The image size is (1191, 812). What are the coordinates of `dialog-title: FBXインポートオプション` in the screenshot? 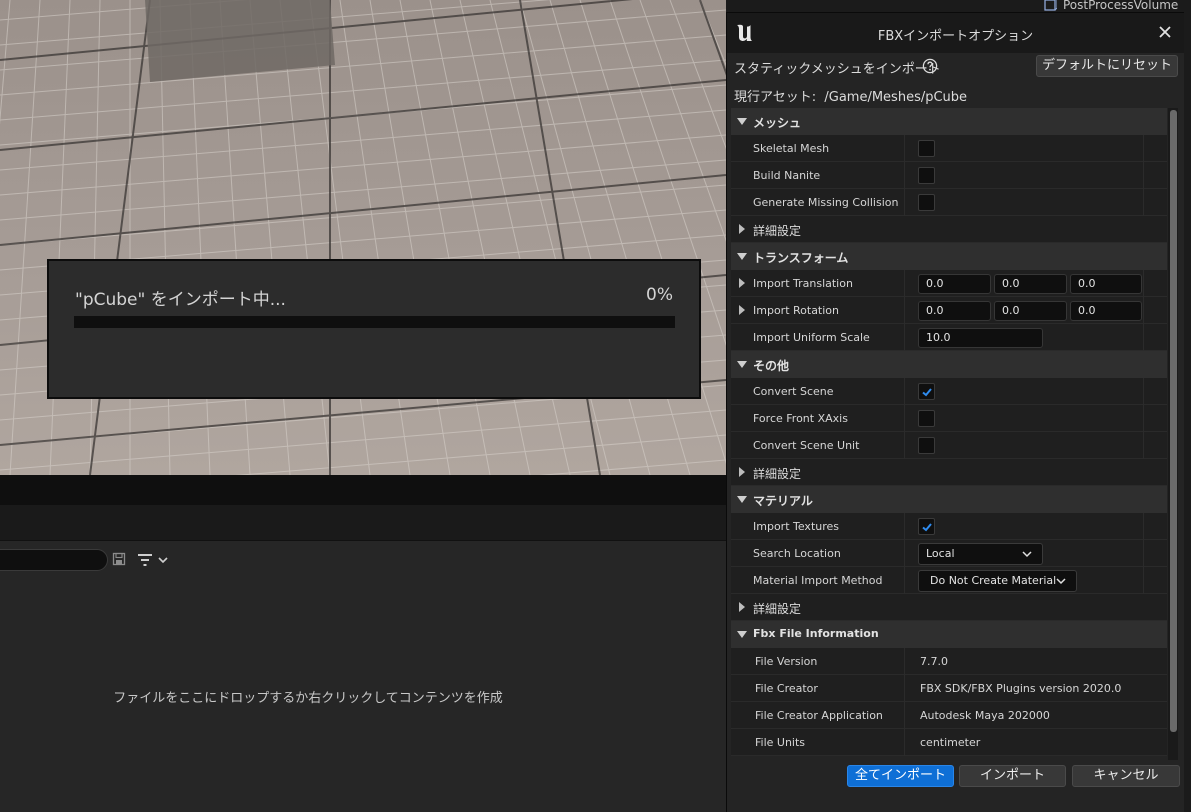 It's located at (955, 36).